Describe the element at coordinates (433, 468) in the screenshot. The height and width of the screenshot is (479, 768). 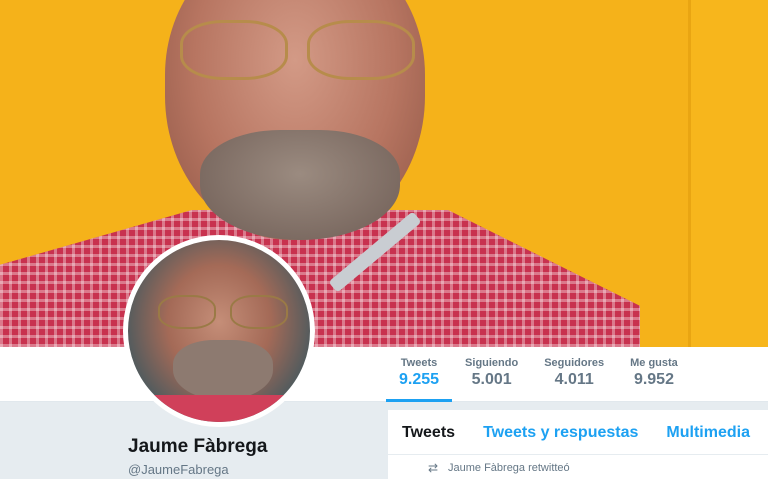
I see `retweet-icon: ⇄` at that location.